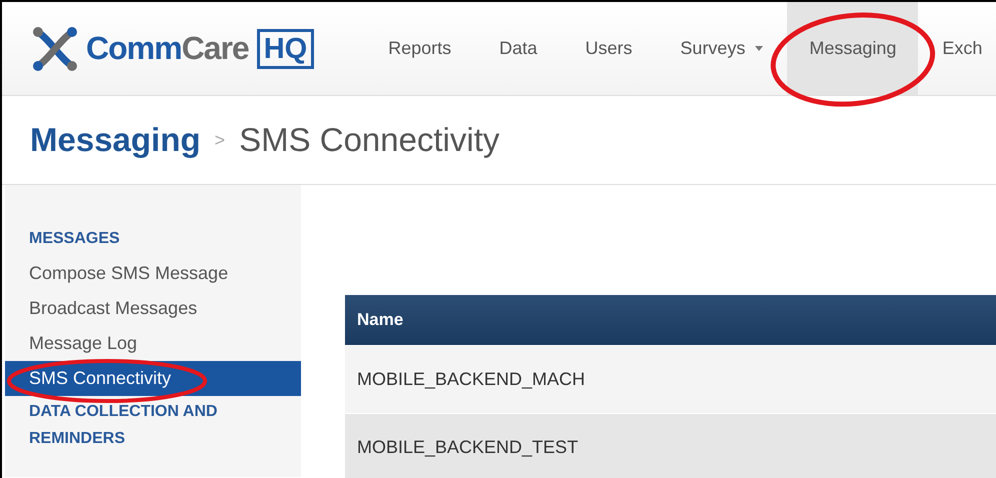 The image size is (996, 478). Describe the element at coordinates (285, 48) in the screenshot. I see `logo-badge: HQ` at that location.